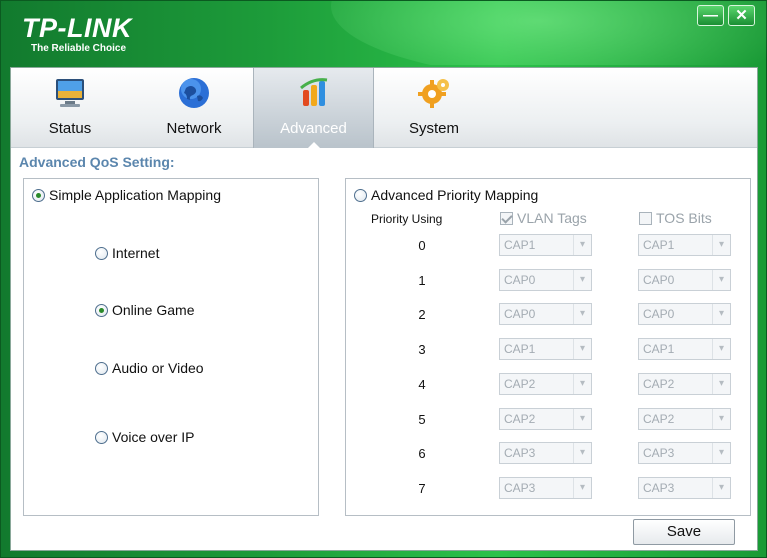  What do you see at coordinates (684, 218) in the screenshot?
I see `tos-bits-label: TOS Bits` at bounding box center [684, 218].